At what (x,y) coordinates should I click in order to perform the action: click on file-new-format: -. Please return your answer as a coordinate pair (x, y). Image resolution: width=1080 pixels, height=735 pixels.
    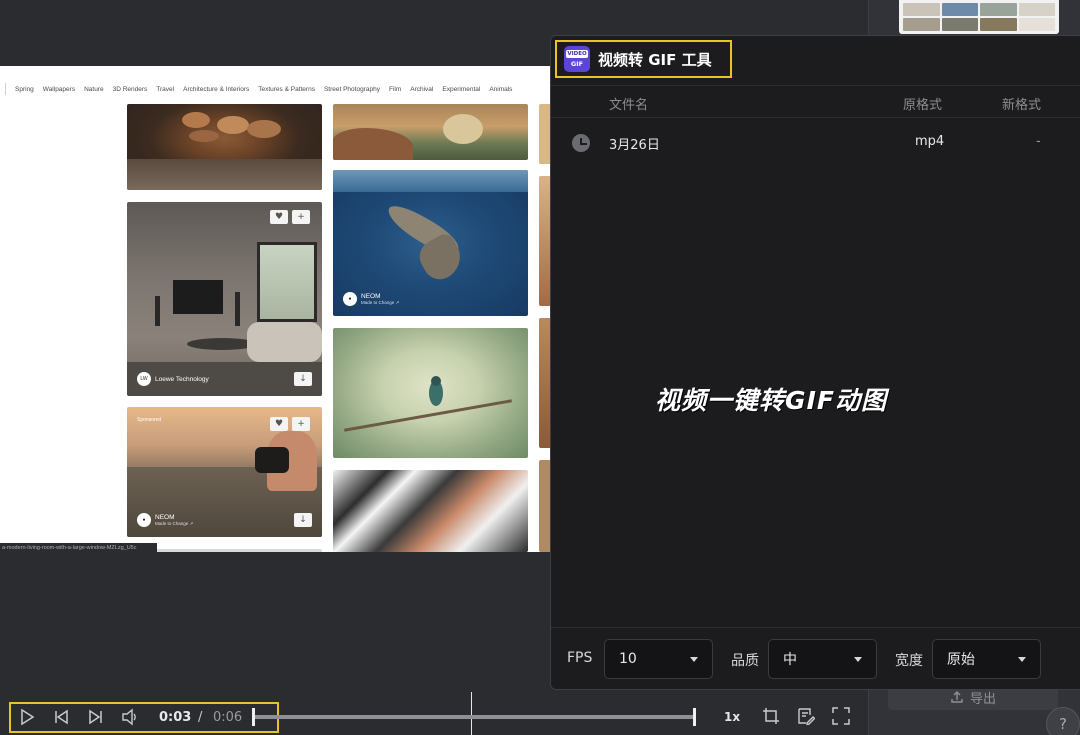
    Looking at the image, I should click on (1038, 141).